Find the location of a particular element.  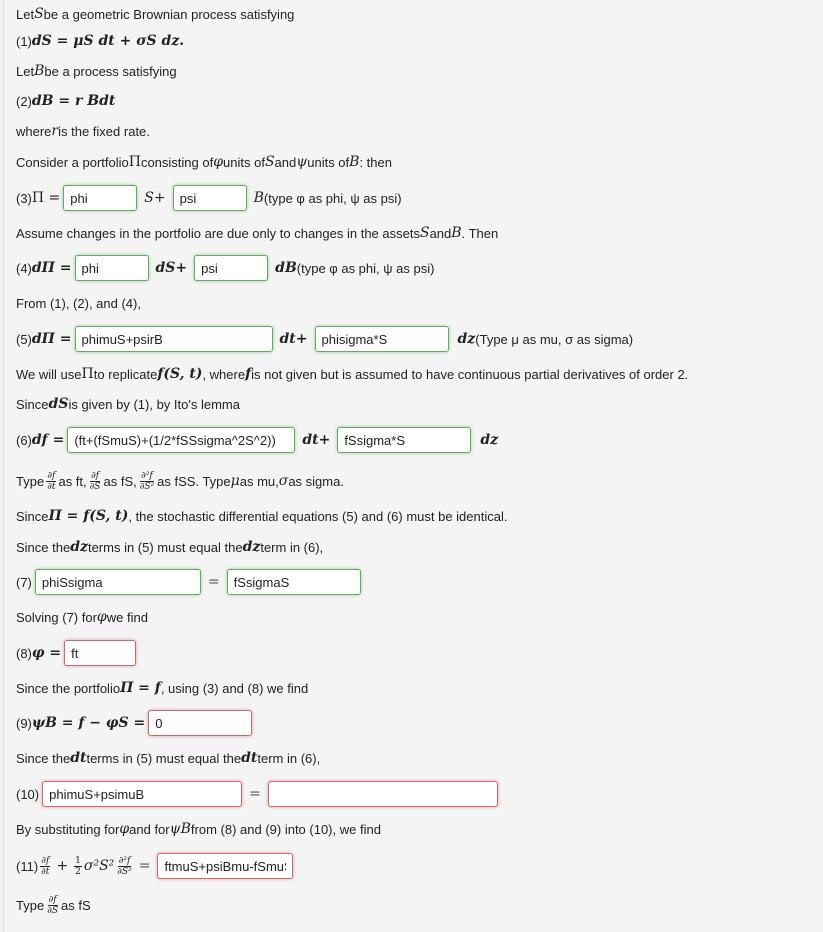

math-B: B is located at coordinates (39, 71).